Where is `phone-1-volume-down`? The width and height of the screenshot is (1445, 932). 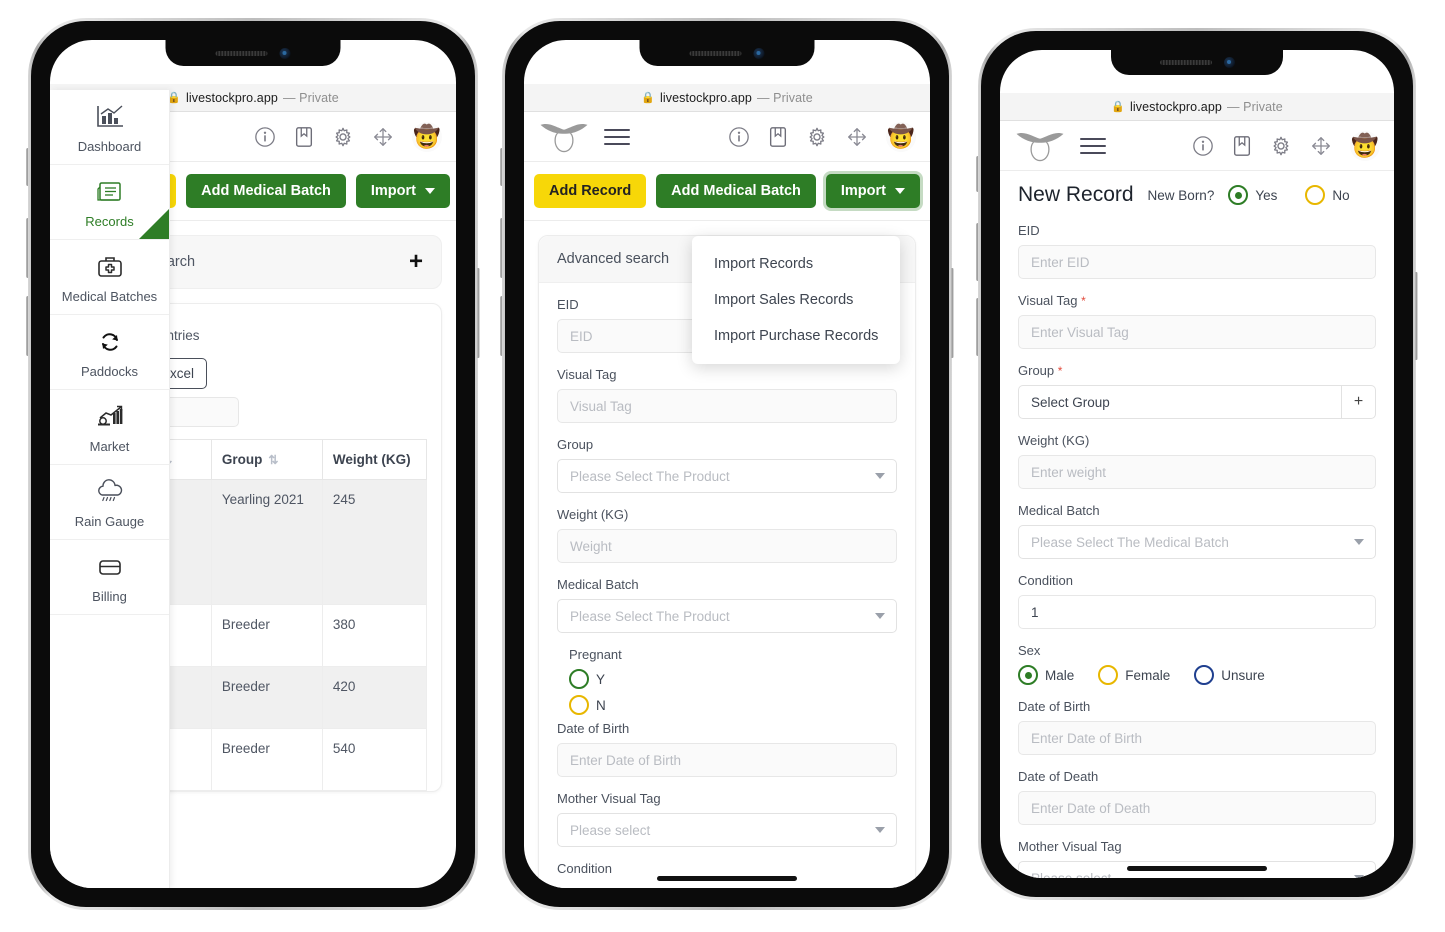 phone-1-volume-down is located at coordinates (27, 326).